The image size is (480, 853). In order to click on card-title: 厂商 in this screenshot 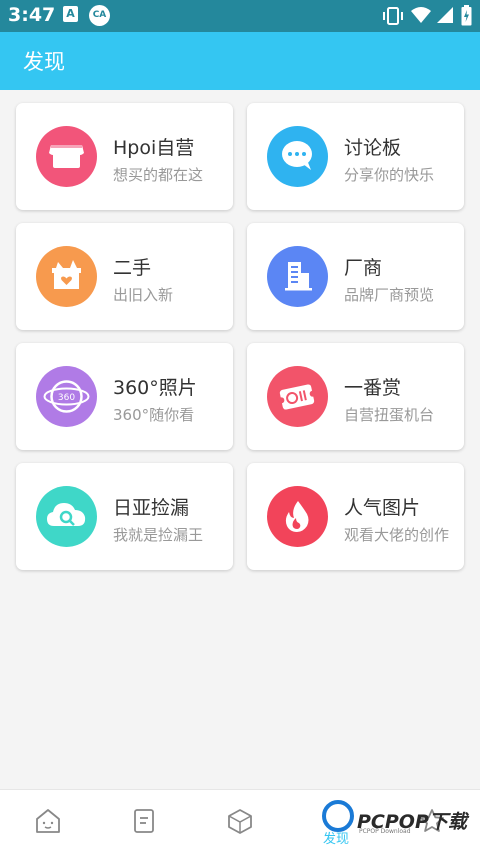, I will do `click(363, 268)`.